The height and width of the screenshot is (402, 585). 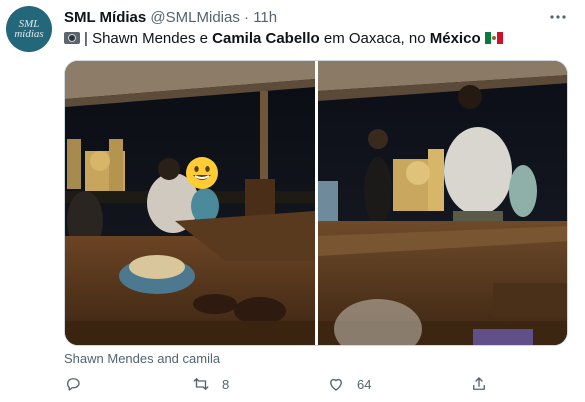 I want to click on retweet-count: 8, so click(x=226, y=384).